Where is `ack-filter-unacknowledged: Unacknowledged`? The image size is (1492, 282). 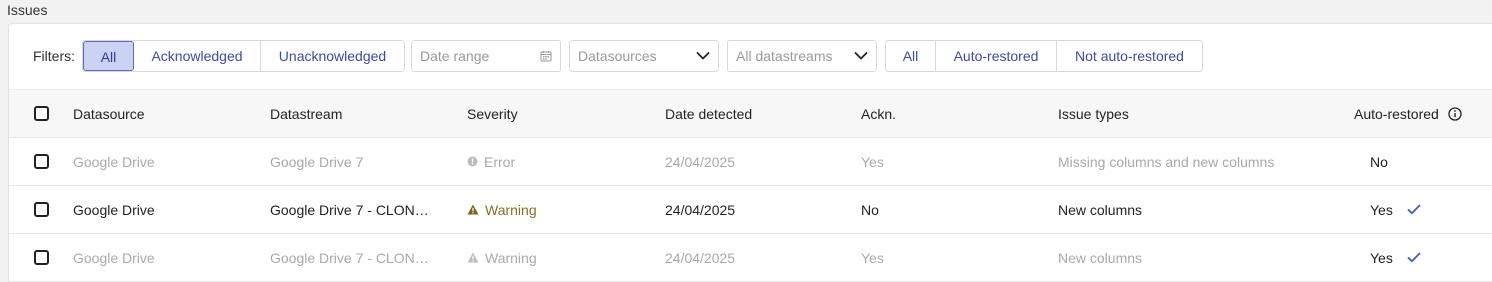
ack-filter-unacknowledged: Unacknowledged is located at coordinates (332, 56).